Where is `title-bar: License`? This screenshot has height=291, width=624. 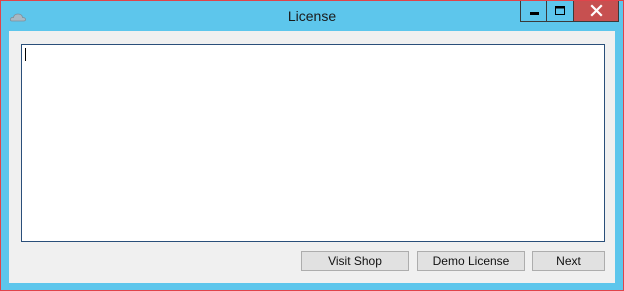 title-bar: License is located at coordinates (312, 16).